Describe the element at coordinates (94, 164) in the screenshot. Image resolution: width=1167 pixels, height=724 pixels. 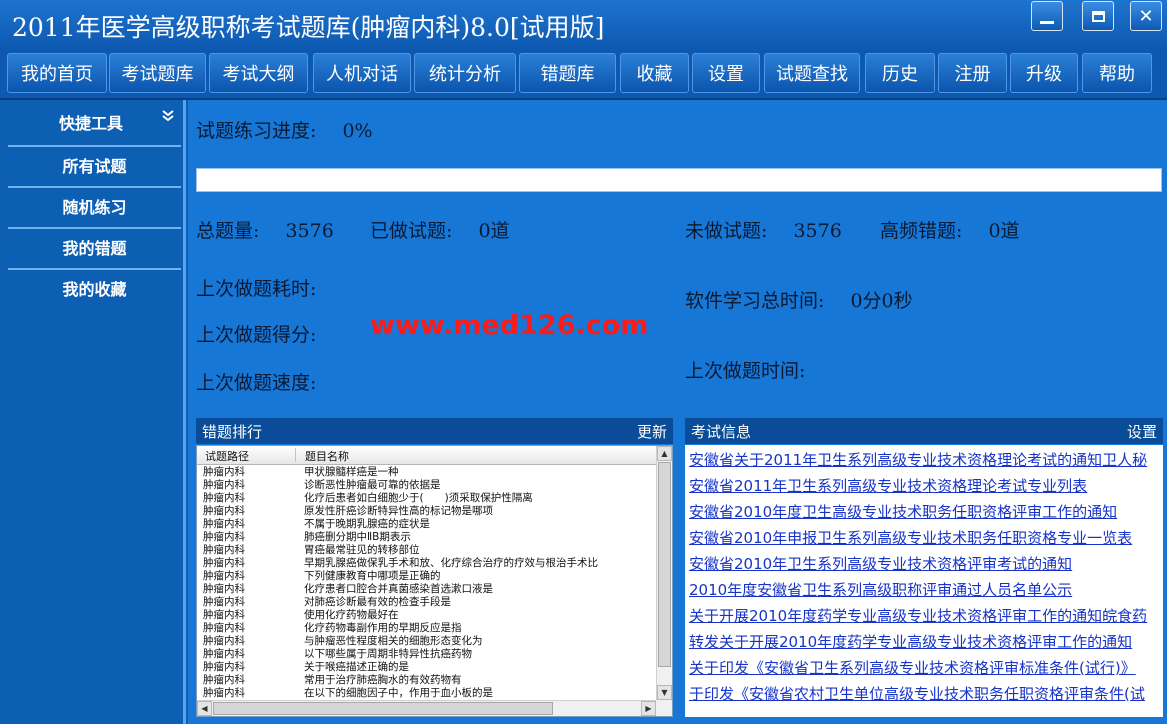
I see `sidebar-item-all-questions: 所有试题` at that location.